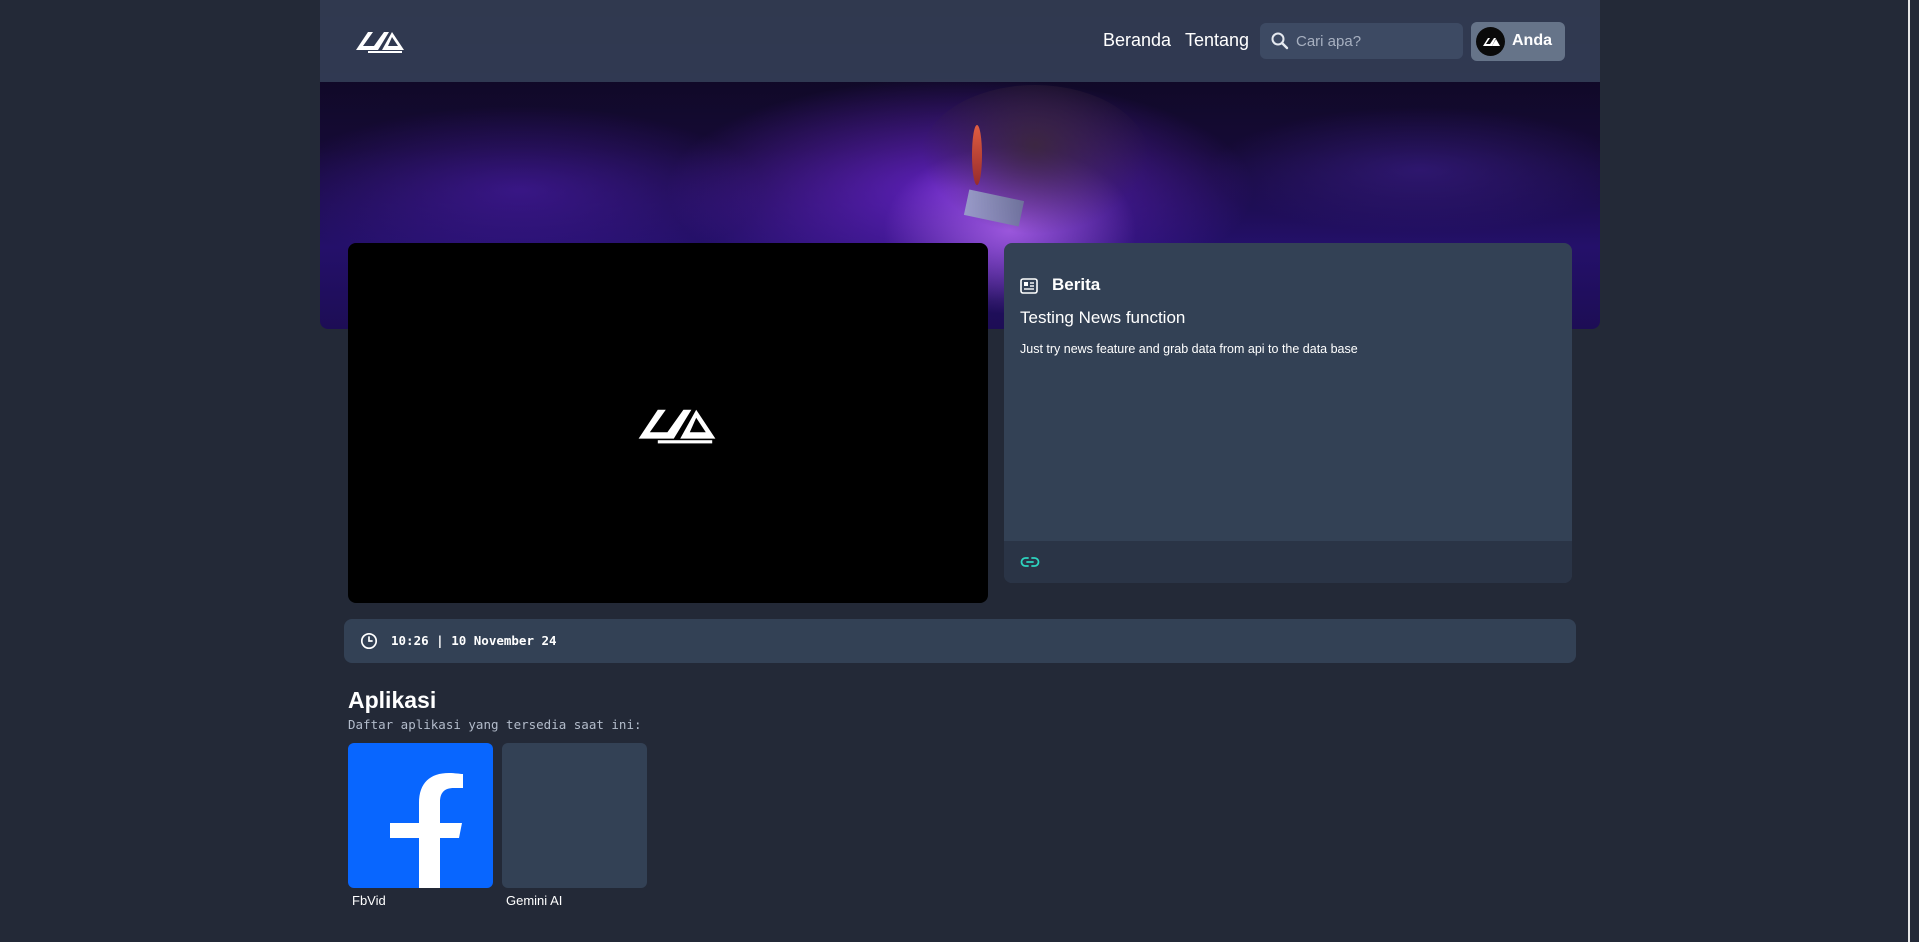 The image size is (1919, 942). What do you see at coordinates (534, 900) in the screenshot?
I see `app-name: Gemini AI` at bounding box center [534, 900].